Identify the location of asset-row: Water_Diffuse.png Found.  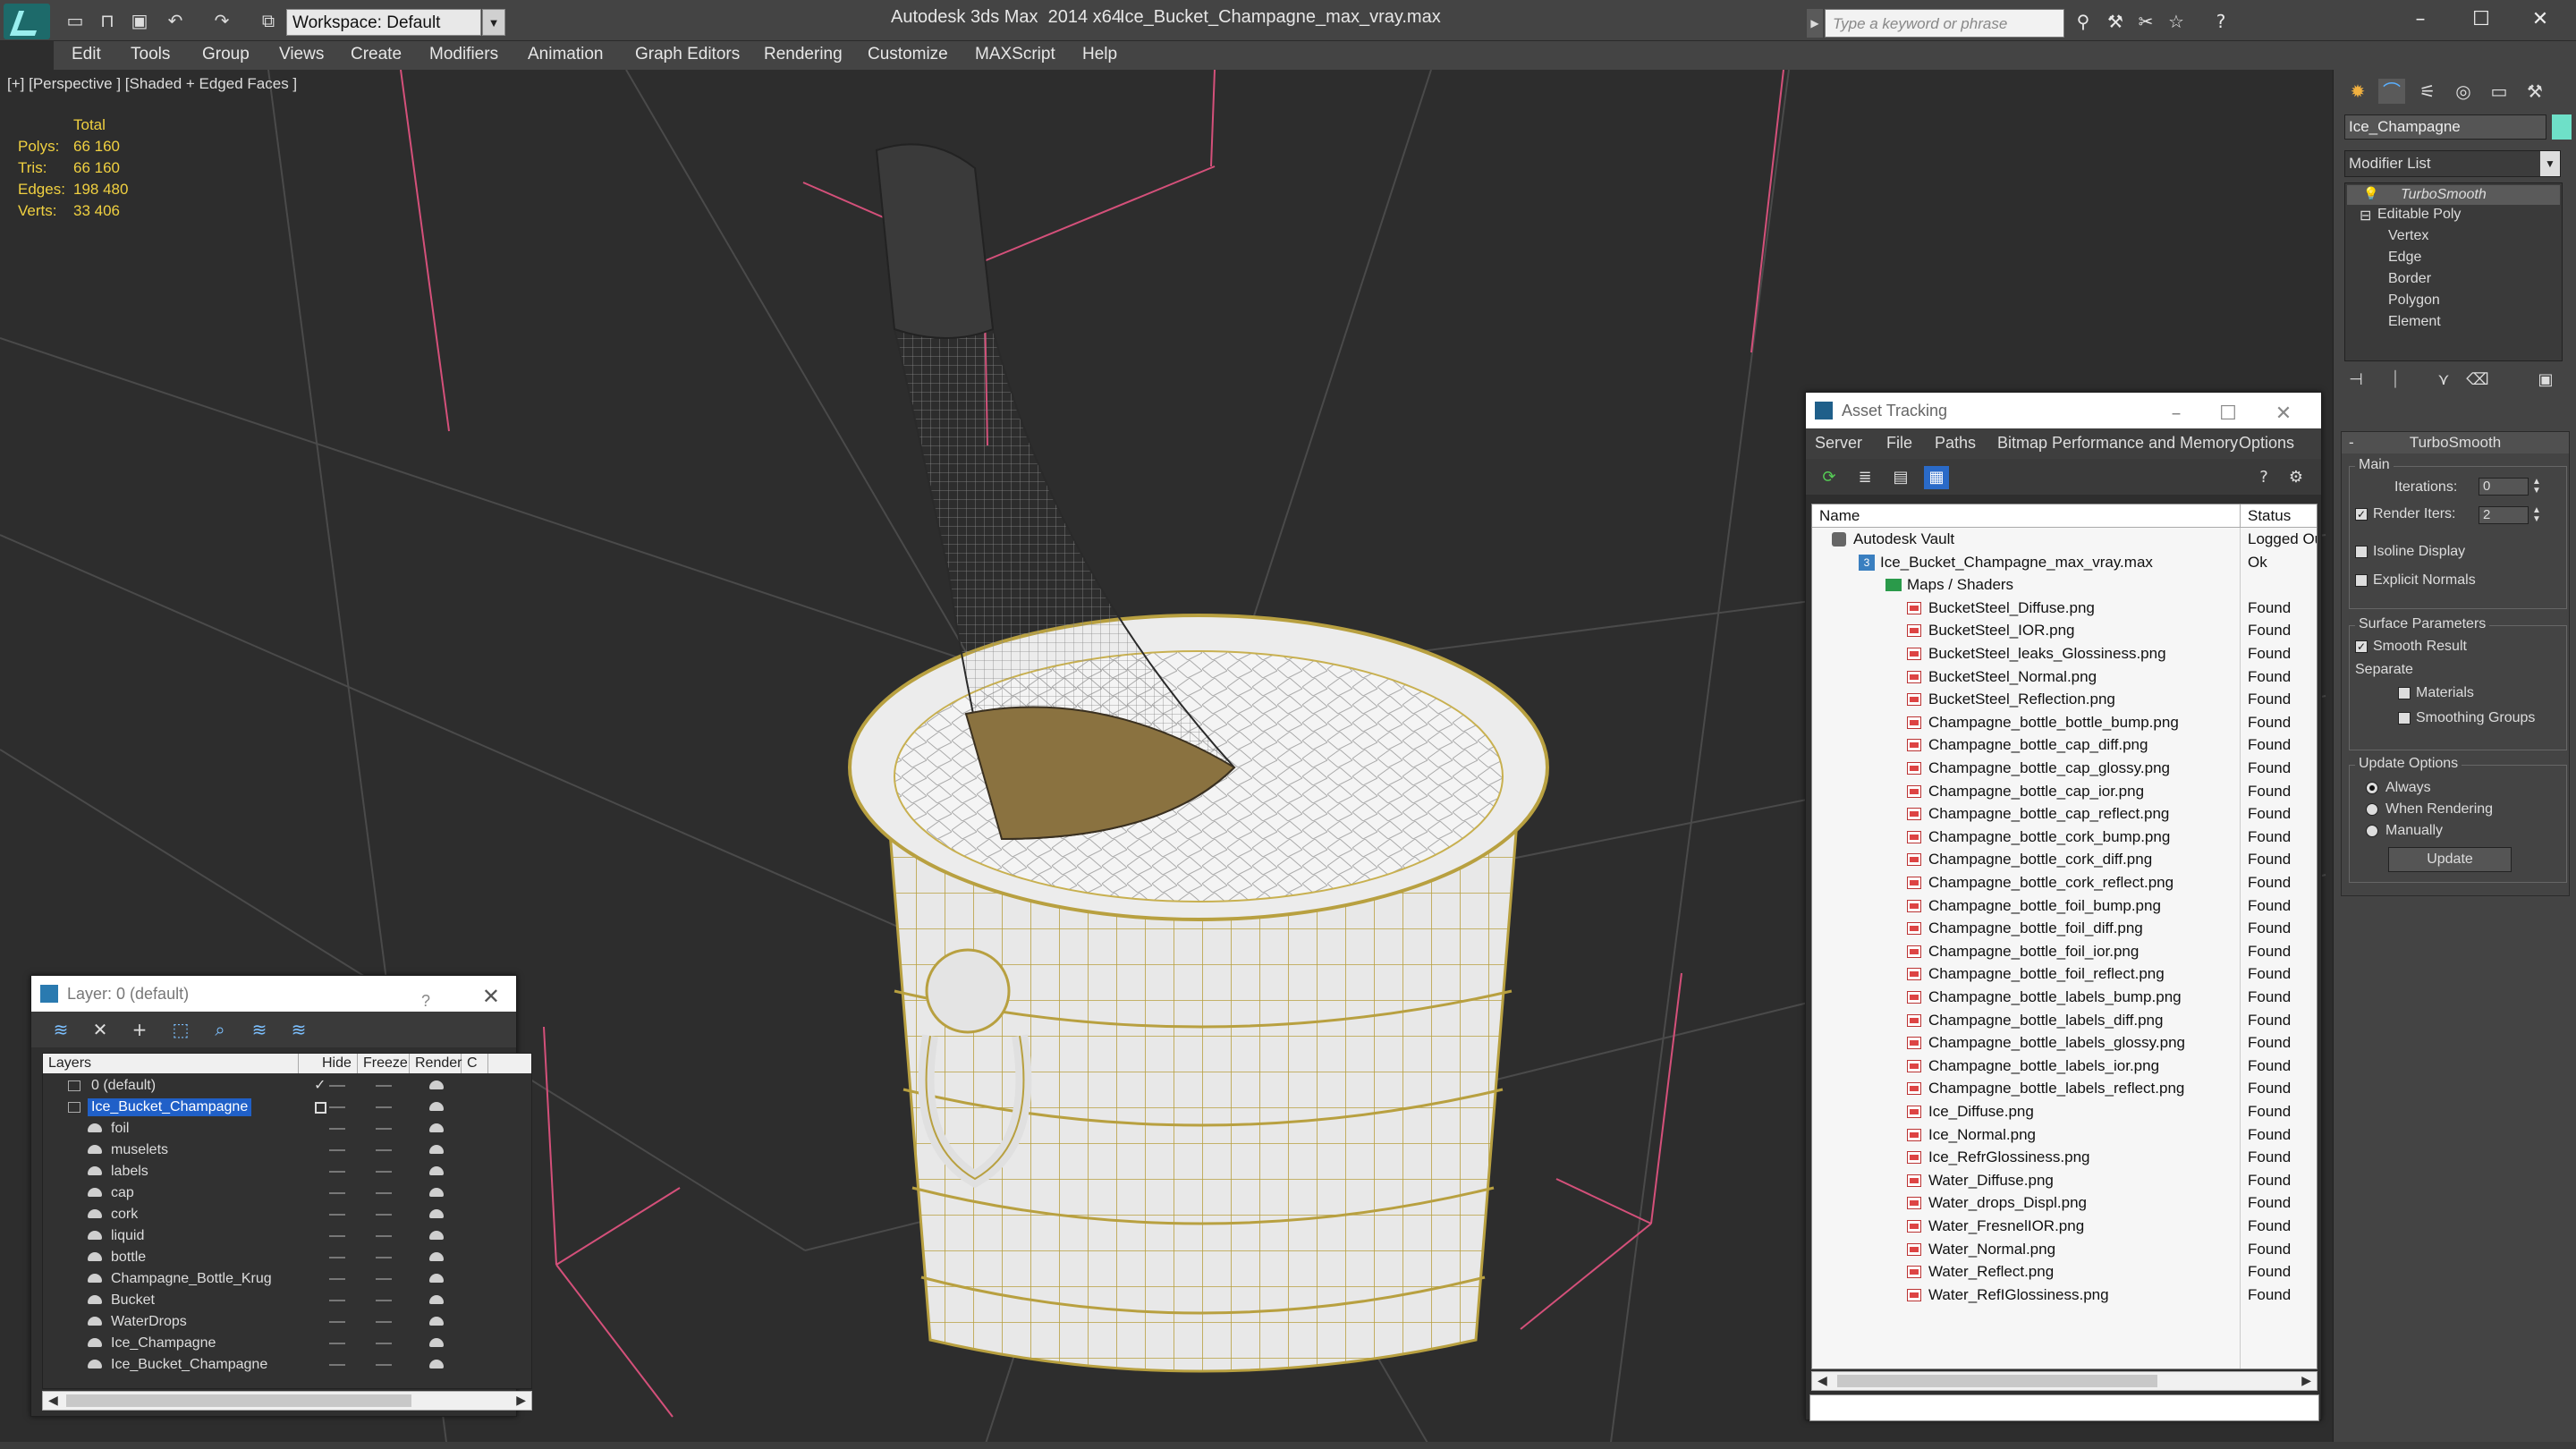
(2064, 1180).